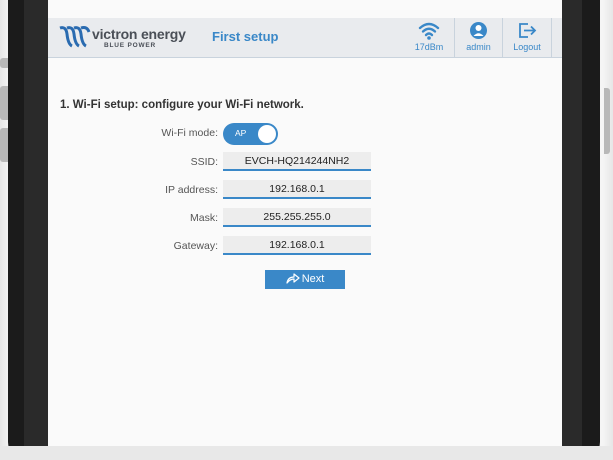 This screenshot has height=460, width=613. What do you see at coordinates (130, 45) in the screenshot?
I see `brand-tagline: BLUE POWER` at bounding box center [130, 45].